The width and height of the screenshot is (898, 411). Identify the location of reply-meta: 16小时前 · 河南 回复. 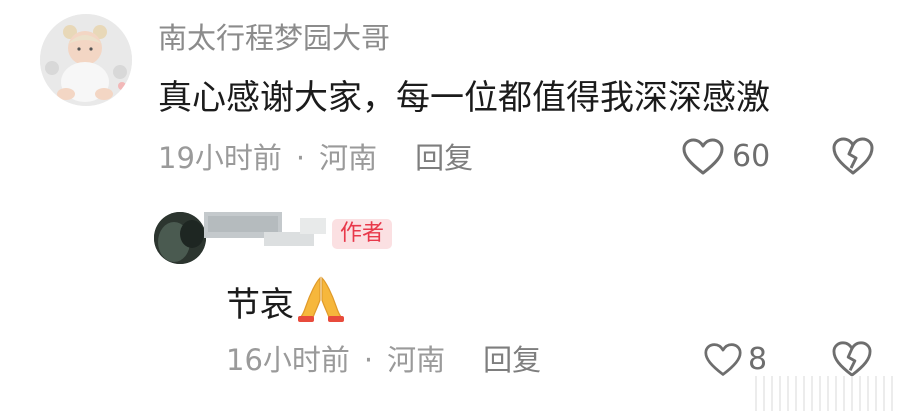
(383, 360).